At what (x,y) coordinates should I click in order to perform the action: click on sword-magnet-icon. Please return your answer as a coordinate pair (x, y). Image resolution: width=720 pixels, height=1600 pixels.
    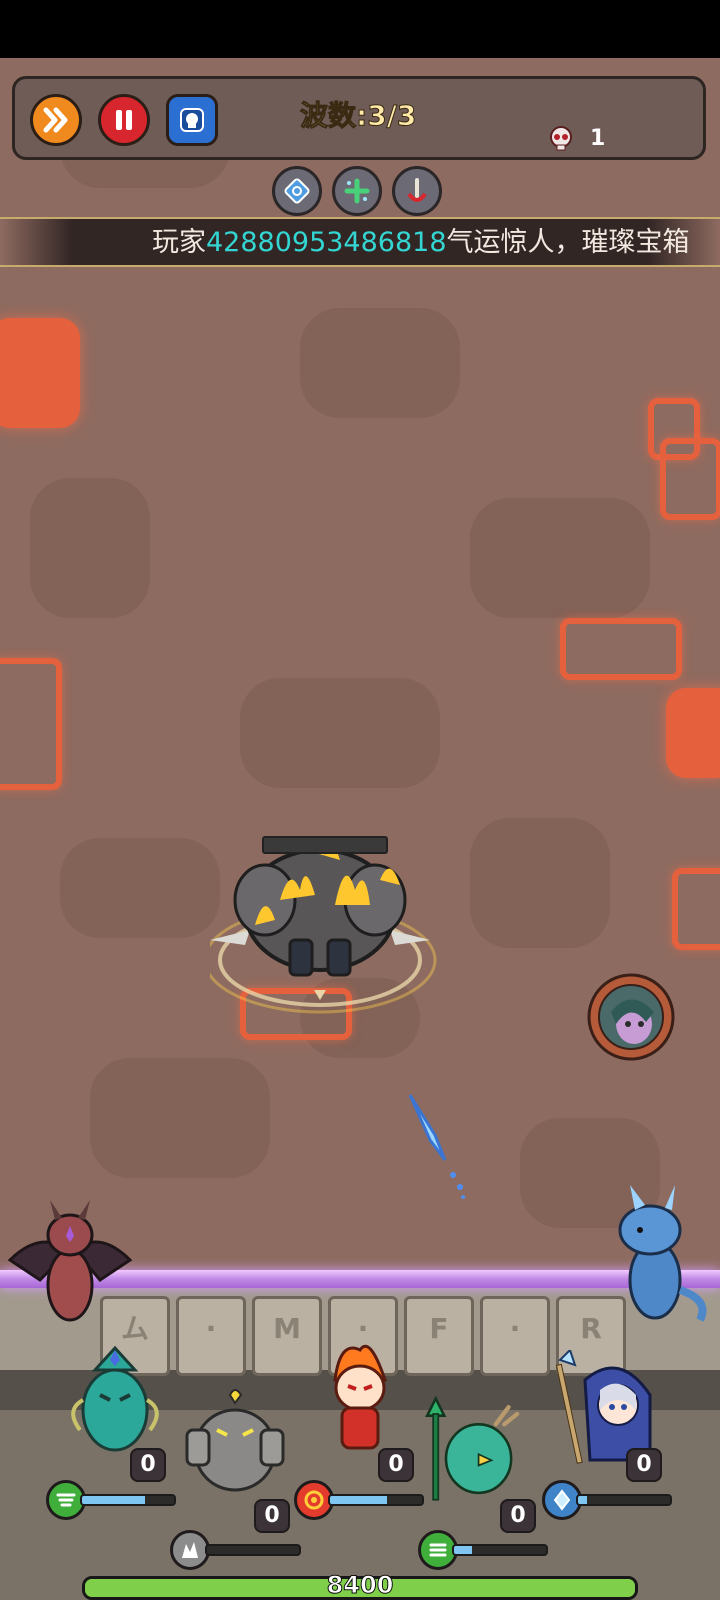
    Looking at the image, I should click on (417, 190).